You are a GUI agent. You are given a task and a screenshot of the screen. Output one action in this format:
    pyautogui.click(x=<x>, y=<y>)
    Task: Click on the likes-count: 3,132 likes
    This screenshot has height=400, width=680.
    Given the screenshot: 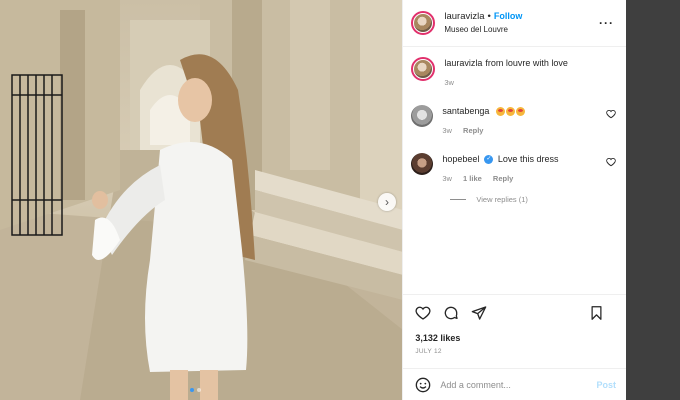 What is the action you would take?
    pyautogui.click(x=514, y=338)
    